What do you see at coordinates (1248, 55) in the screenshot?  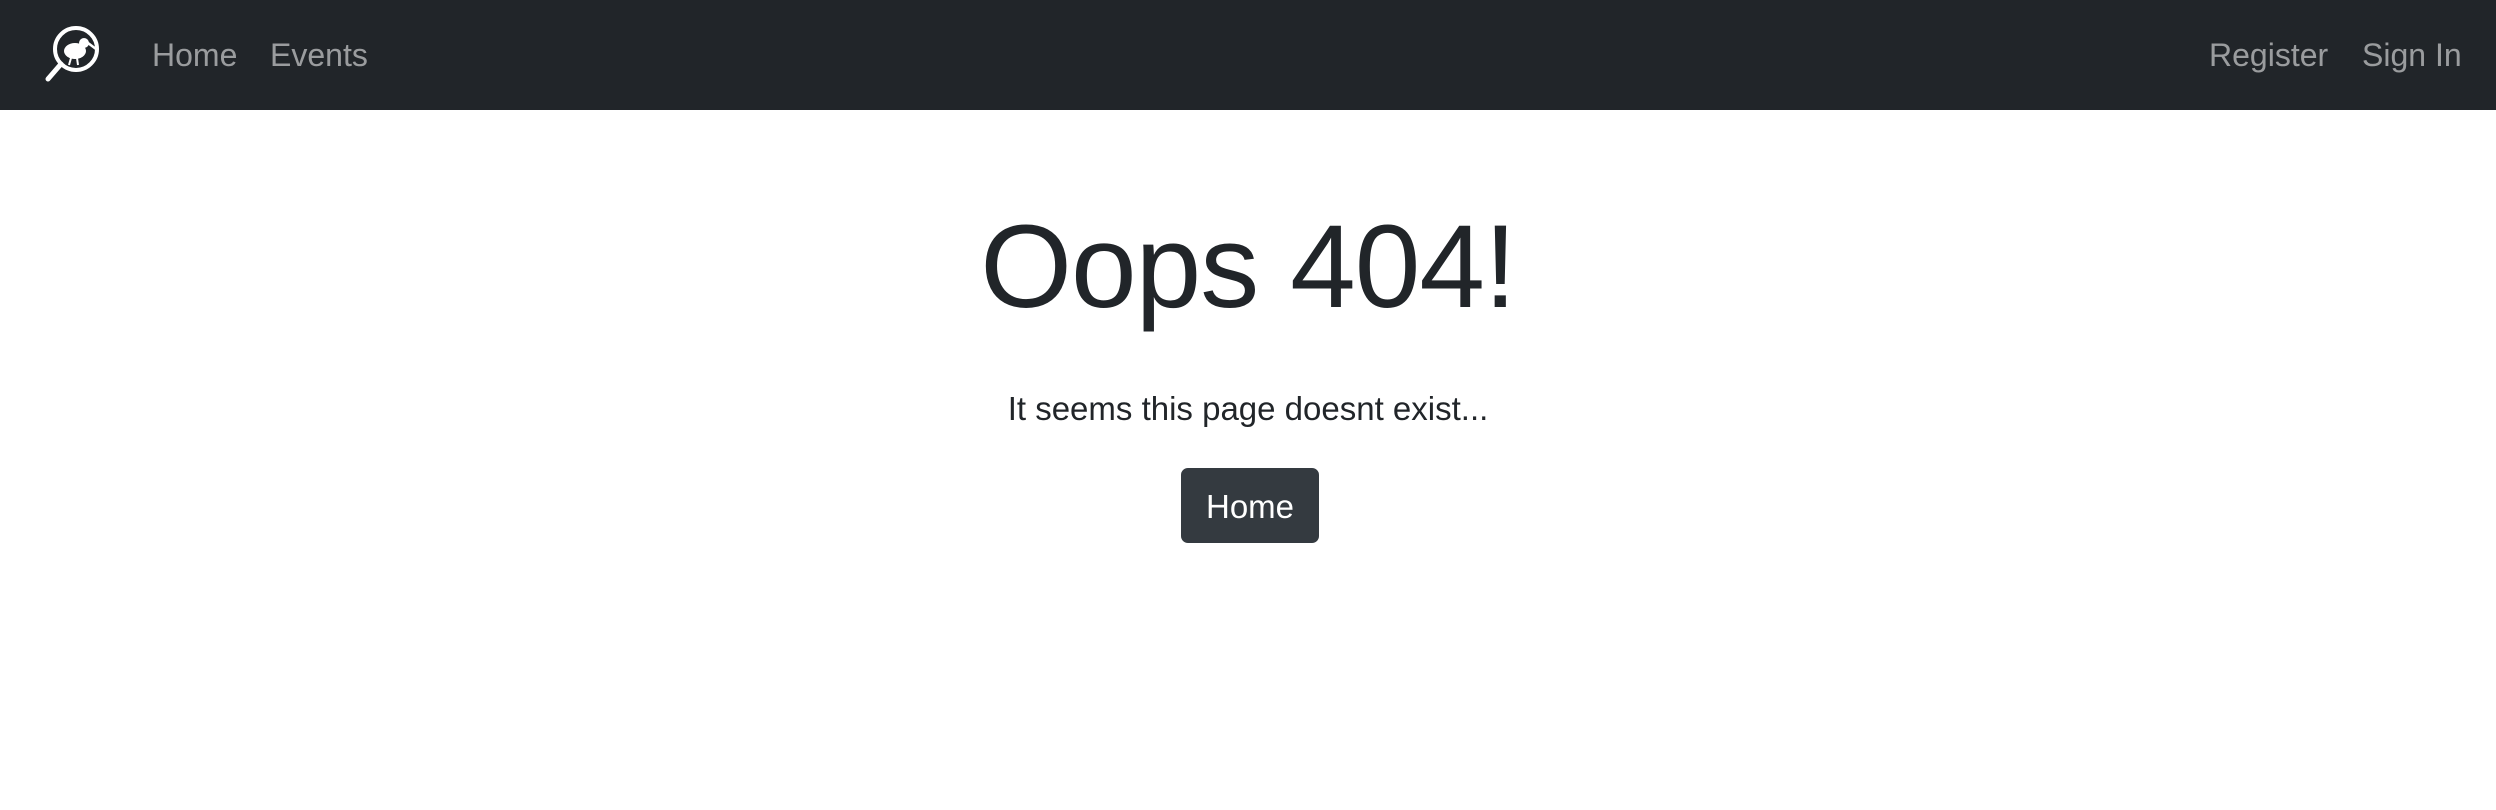 I see `top-navbar: Home Events Register Sign In` at bounding box center [1248, 55].